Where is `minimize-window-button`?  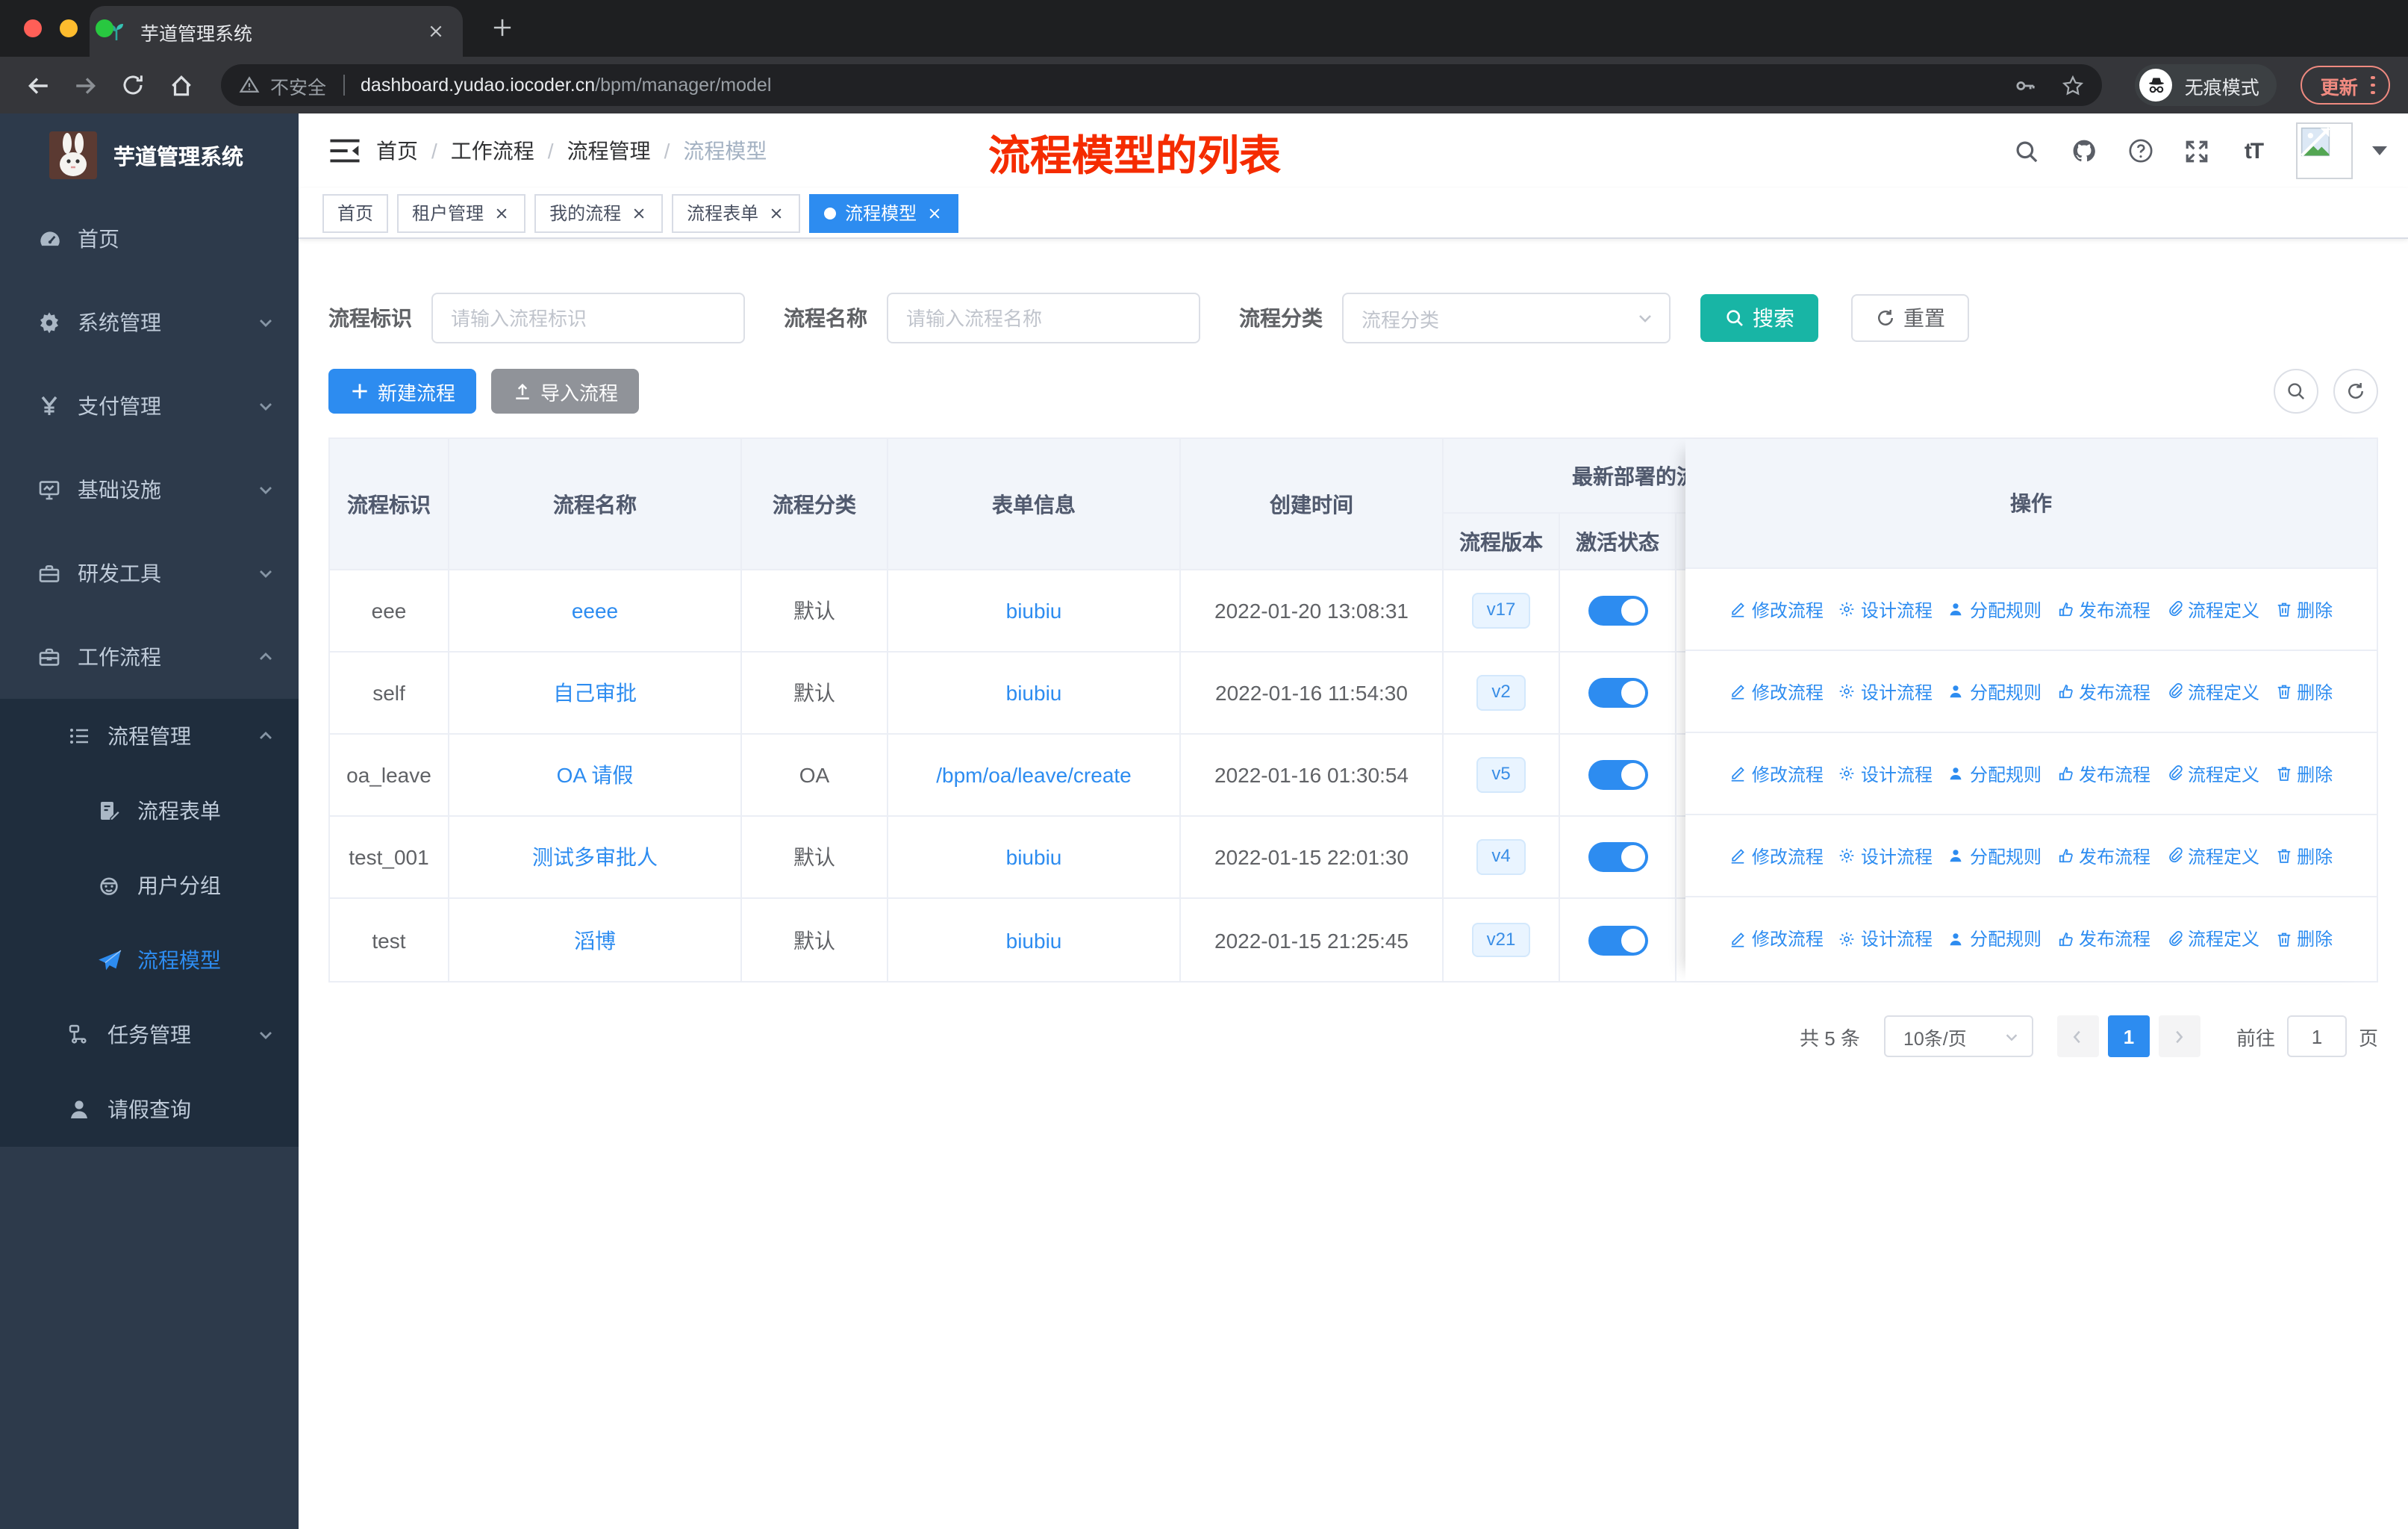
minimize-window-button is located at coordinates (69, 28).